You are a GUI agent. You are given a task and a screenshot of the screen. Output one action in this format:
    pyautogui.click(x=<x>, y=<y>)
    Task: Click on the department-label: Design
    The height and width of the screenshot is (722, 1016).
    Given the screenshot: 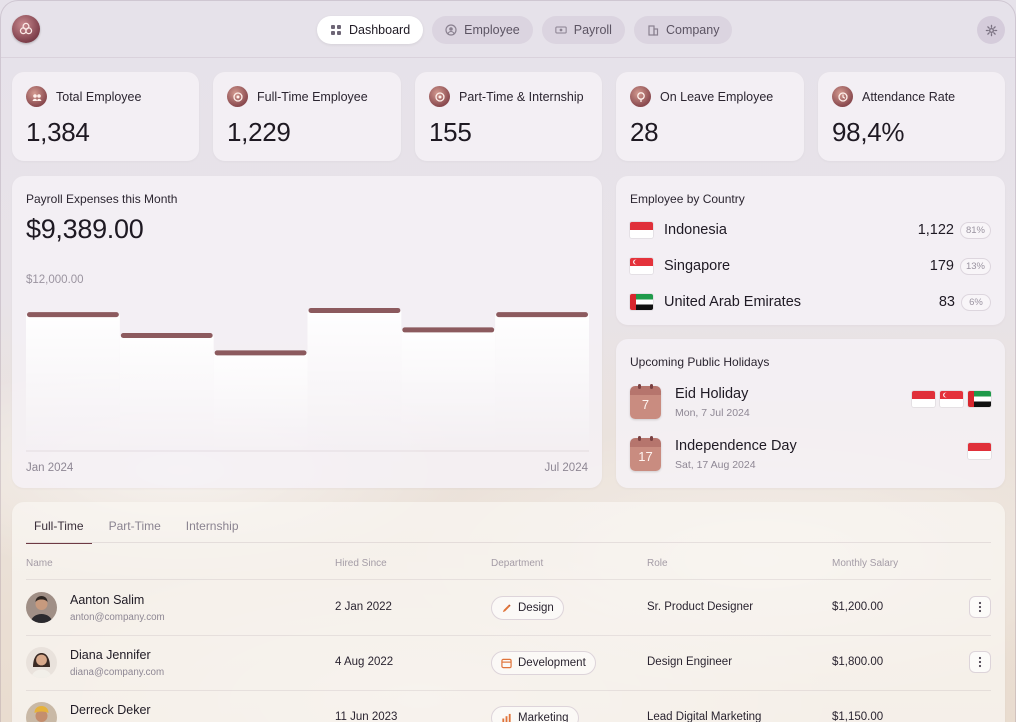 What is the action you would take?
    pyautogui.click(x=536, y=608)
    